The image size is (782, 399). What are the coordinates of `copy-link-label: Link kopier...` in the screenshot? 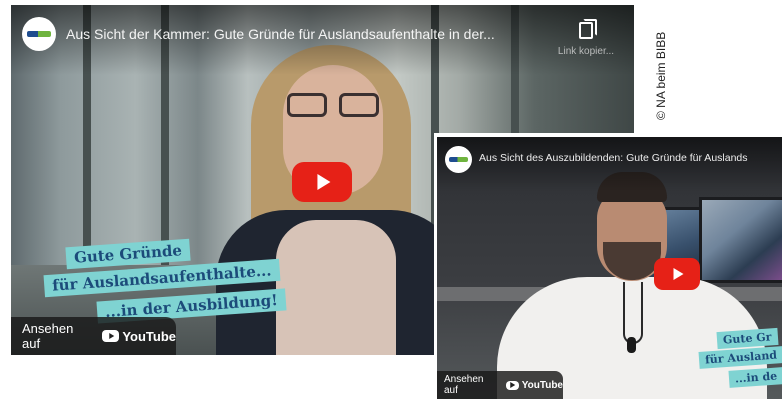 It's located at (586, 51).